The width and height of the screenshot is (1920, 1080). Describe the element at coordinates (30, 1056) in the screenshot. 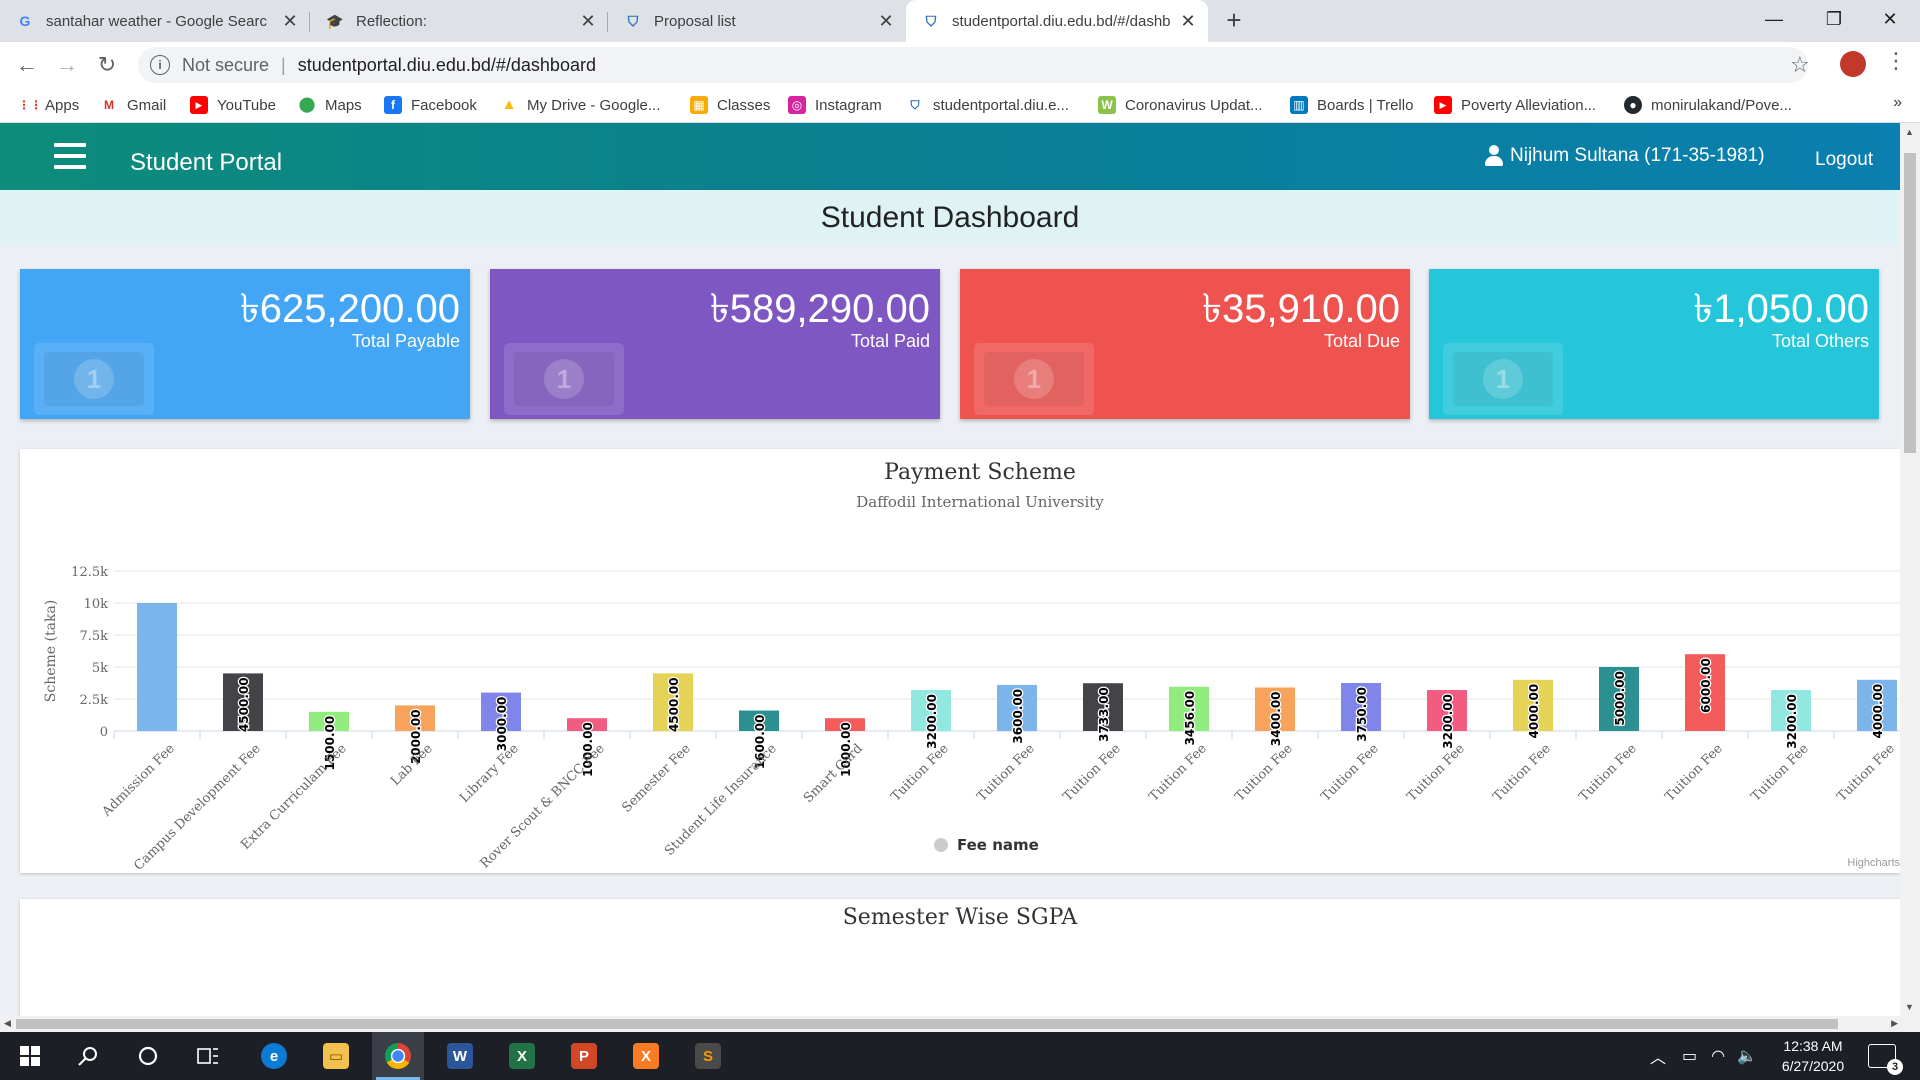

I see `windows-start-icon` at that location.